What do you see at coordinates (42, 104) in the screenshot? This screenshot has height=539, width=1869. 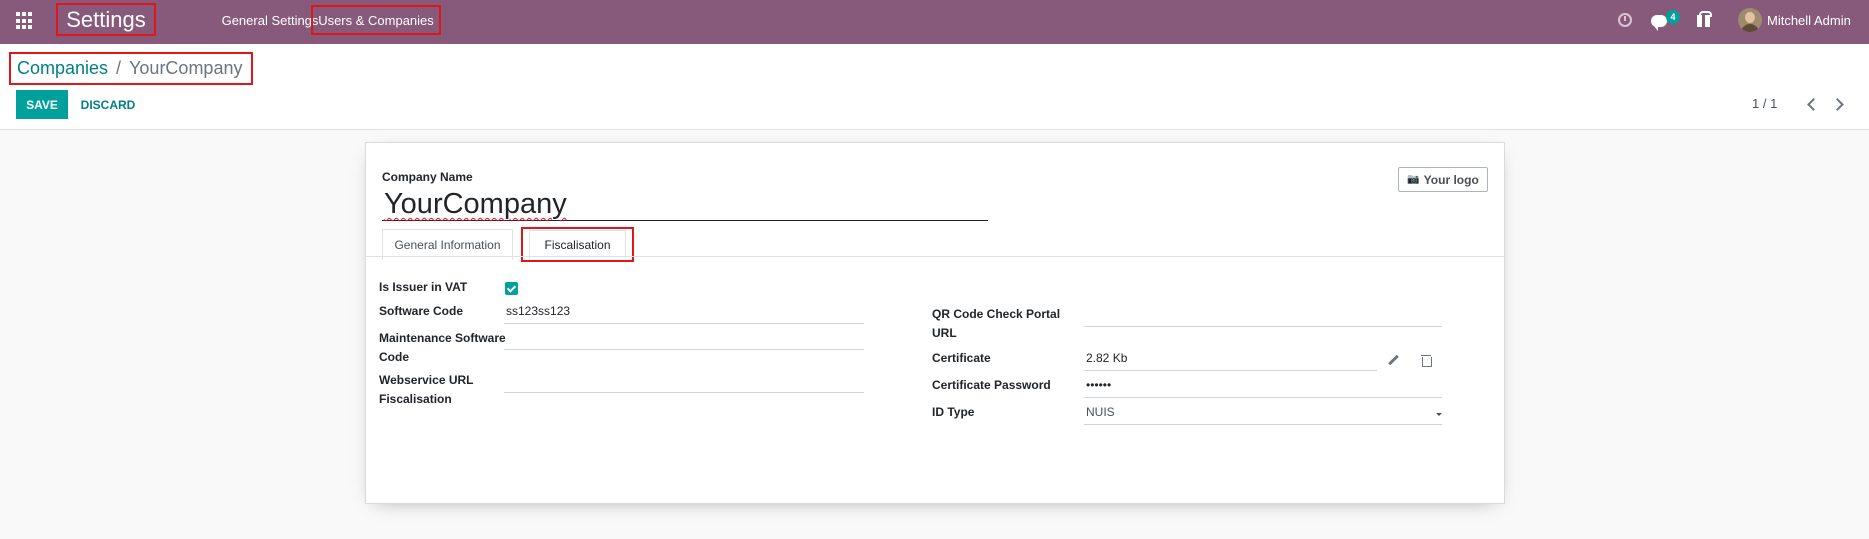 I see `save-button: SAVE` at bounding box center [42, 104].